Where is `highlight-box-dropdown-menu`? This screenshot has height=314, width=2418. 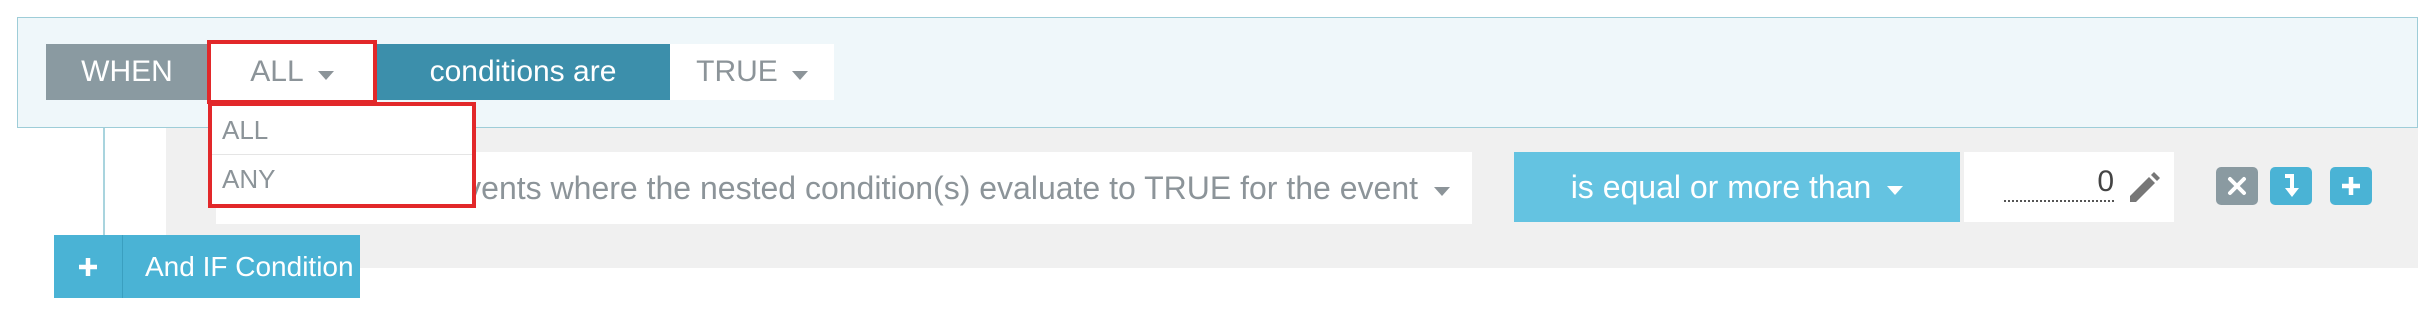
highlight-box-dropdown-menu is located at coordinates (342, 155).